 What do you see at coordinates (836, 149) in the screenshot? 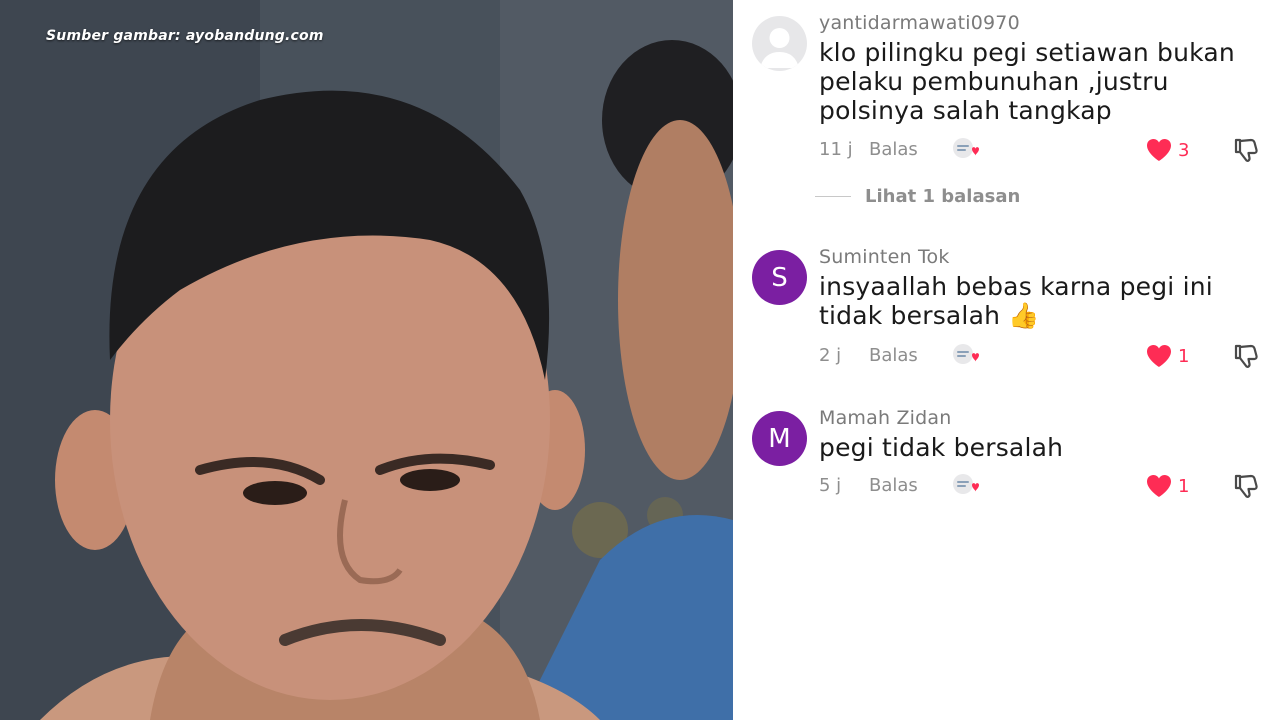
I see `comment-time: 11 j` at bounding box center [836, 149].